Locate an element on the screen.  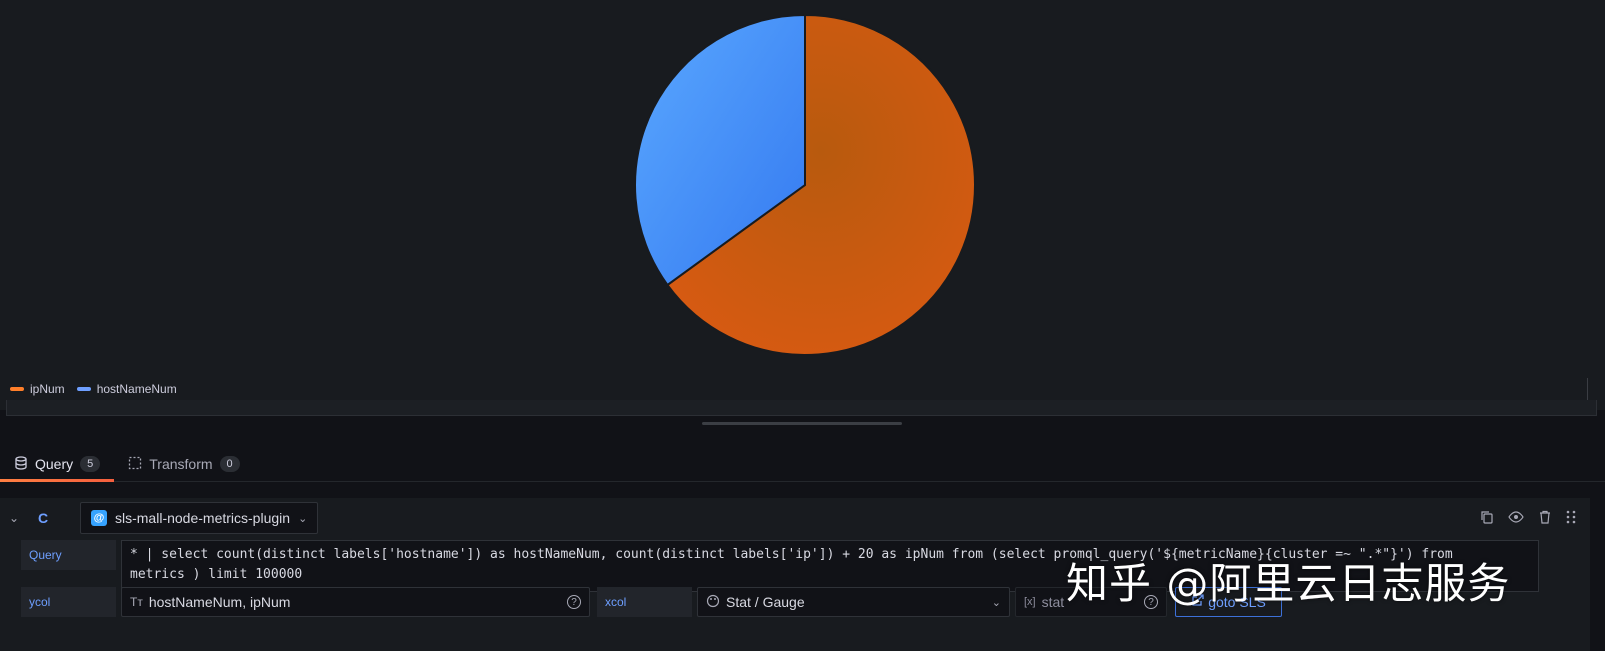
xcol-value: Stat / Gauge is located at coordinates (765, 602).